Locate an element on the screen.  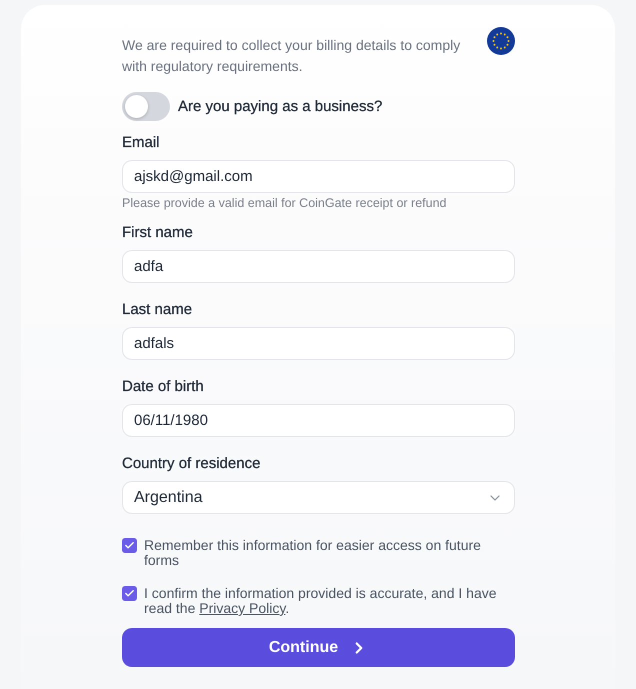
country-select: Argentina is located at coordinates (318, 497).